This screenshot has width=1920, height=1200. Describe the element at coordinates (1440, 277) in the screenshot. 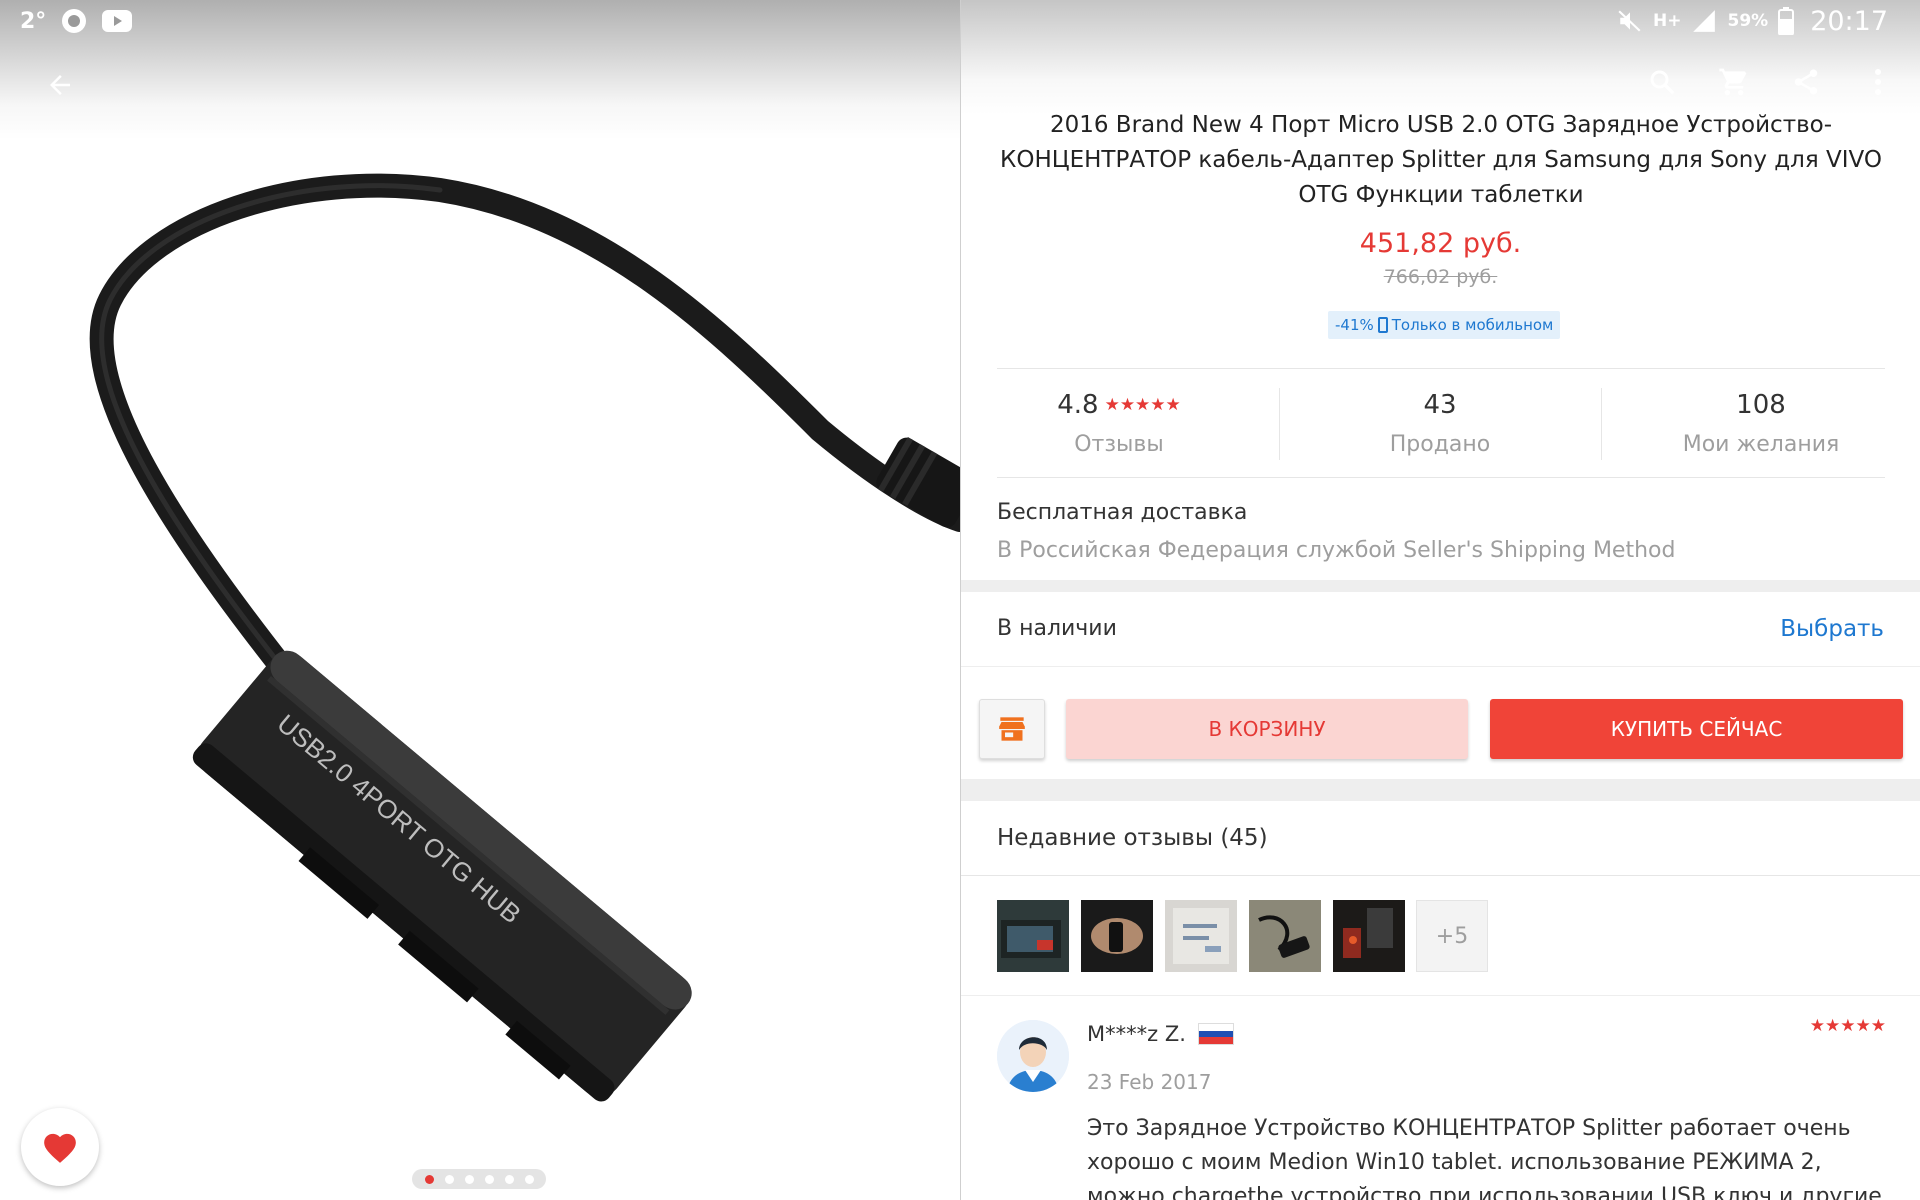

I see `old-price: 766,02 руб.` at that location.